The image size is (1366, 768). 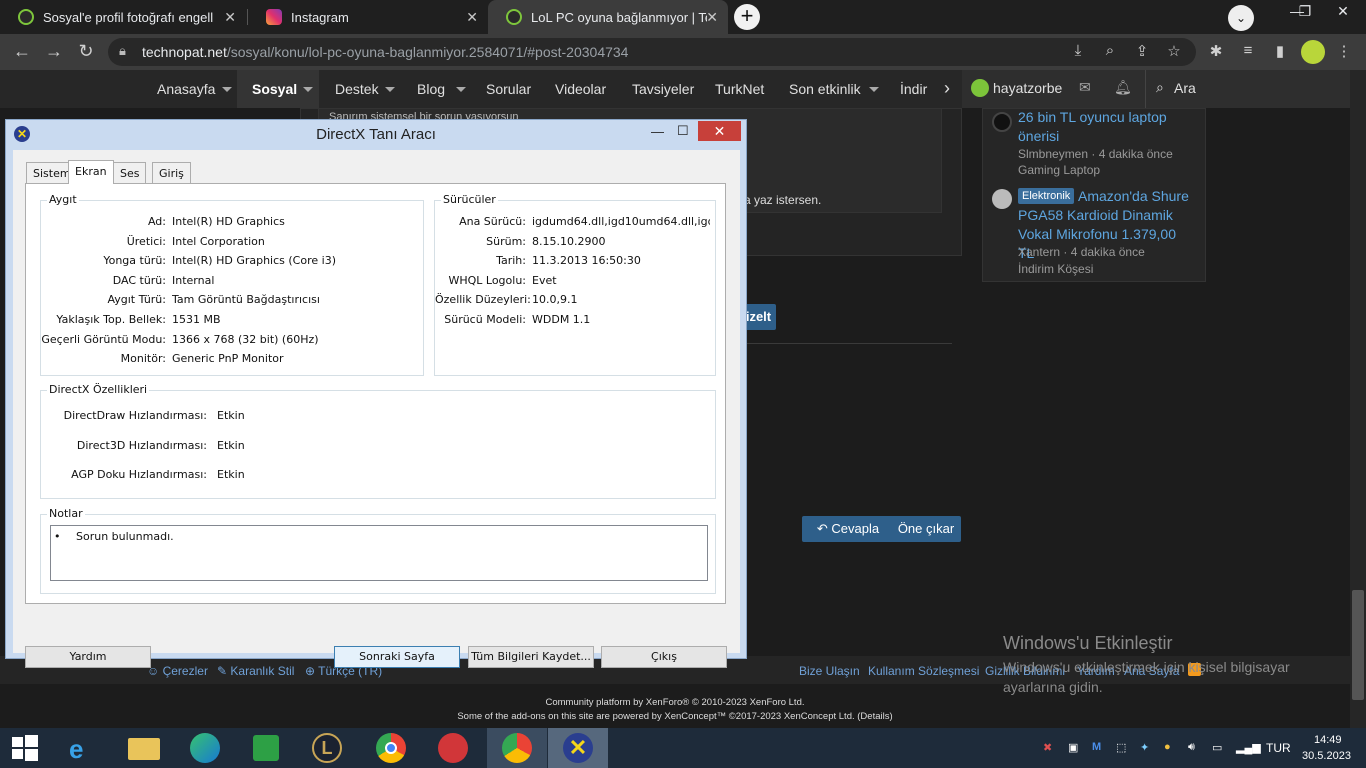 What do you see at coordinates (719, 131) in the screenshot?
I see `close-button: ✕` at bounding box center [719, 131].